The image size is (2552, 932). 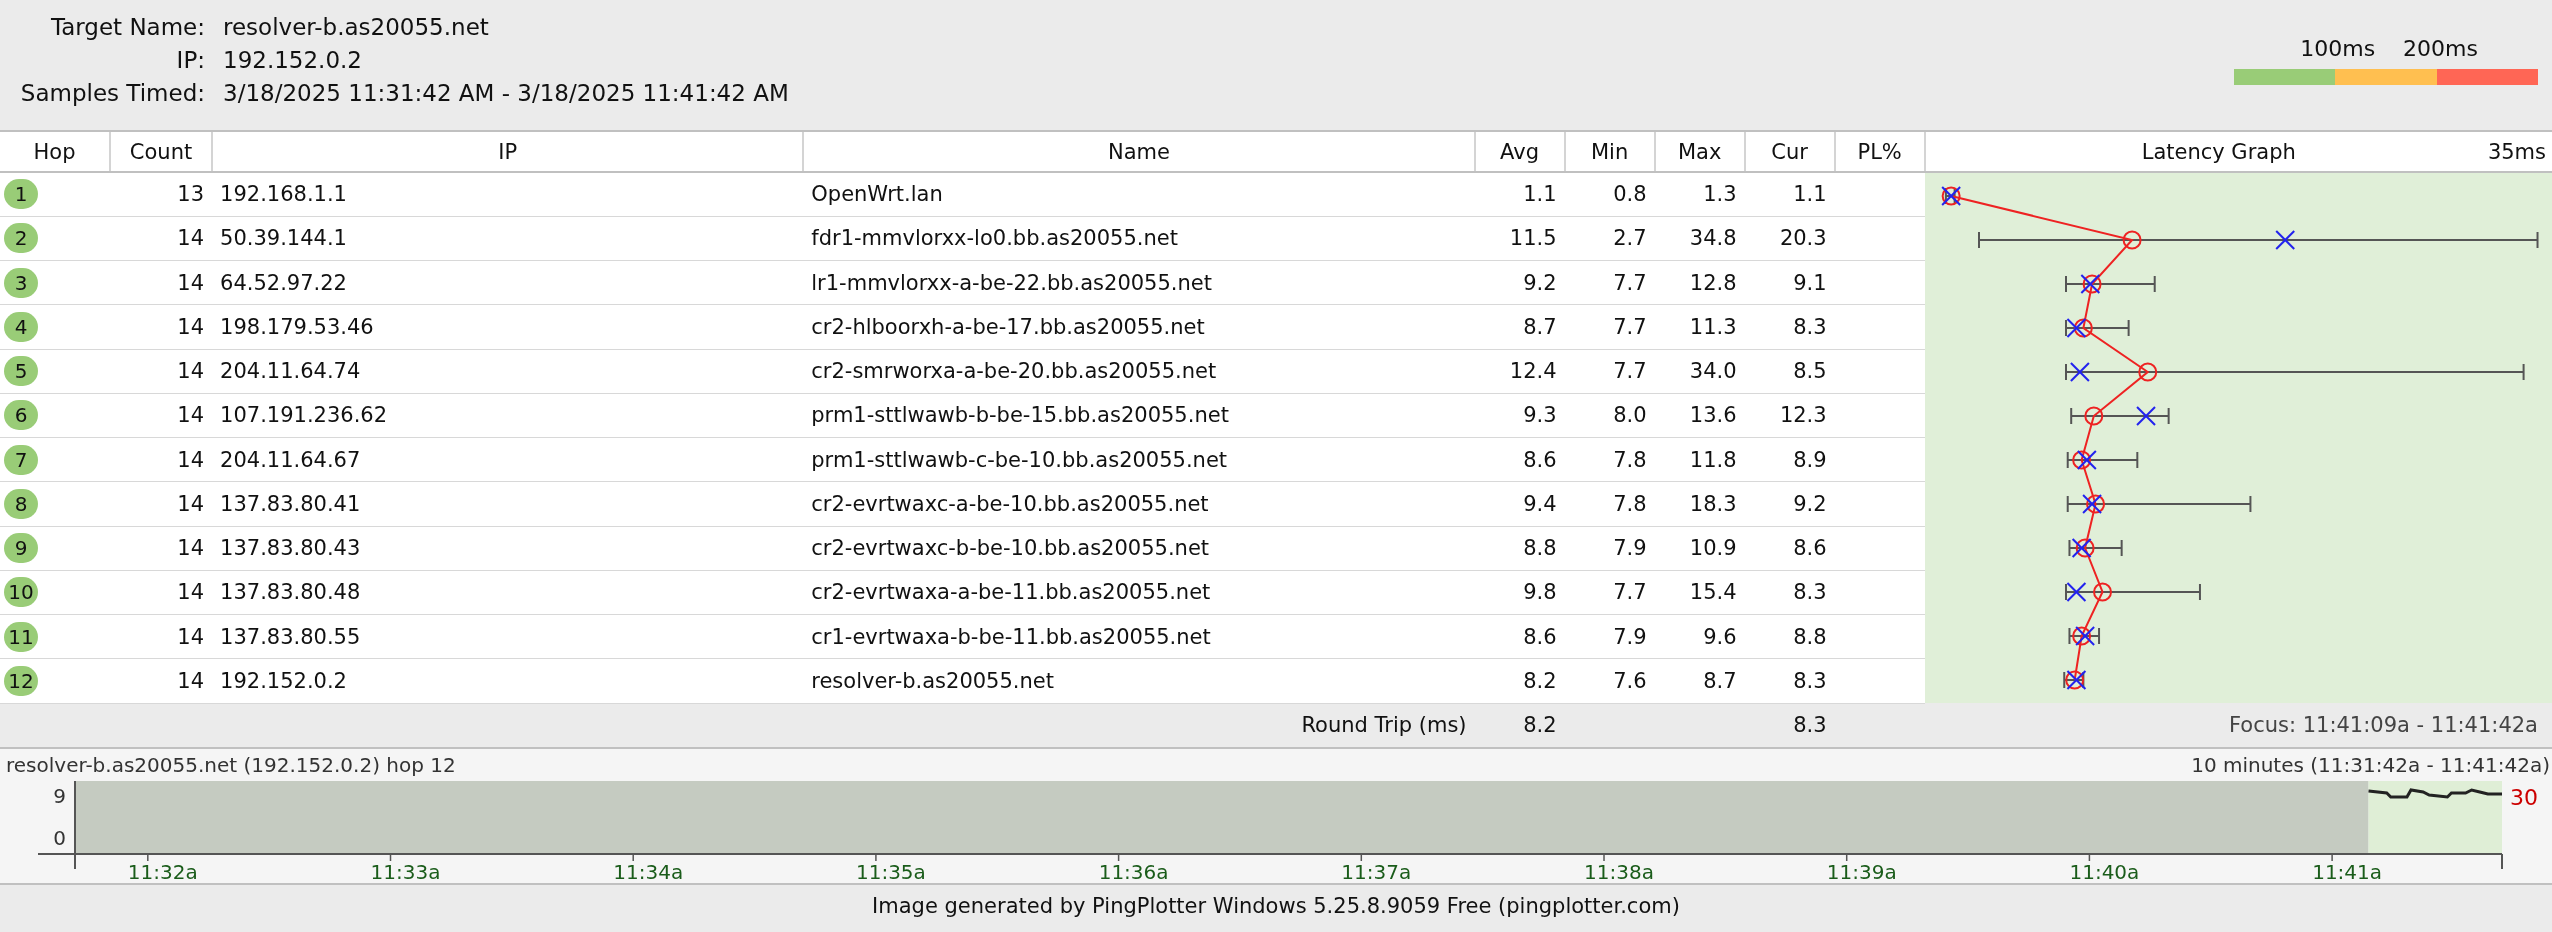 I want to click on table-cell: 10.9, so click(x=1699, y=548).